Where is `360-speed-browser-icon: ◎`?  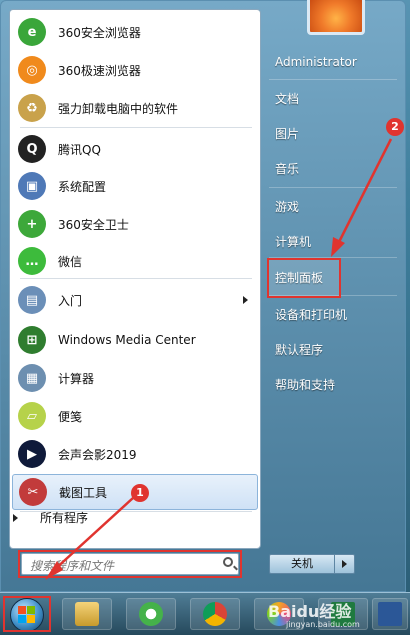
360-speed-browser-icon: ◎ is located at coordinates (32, 70).